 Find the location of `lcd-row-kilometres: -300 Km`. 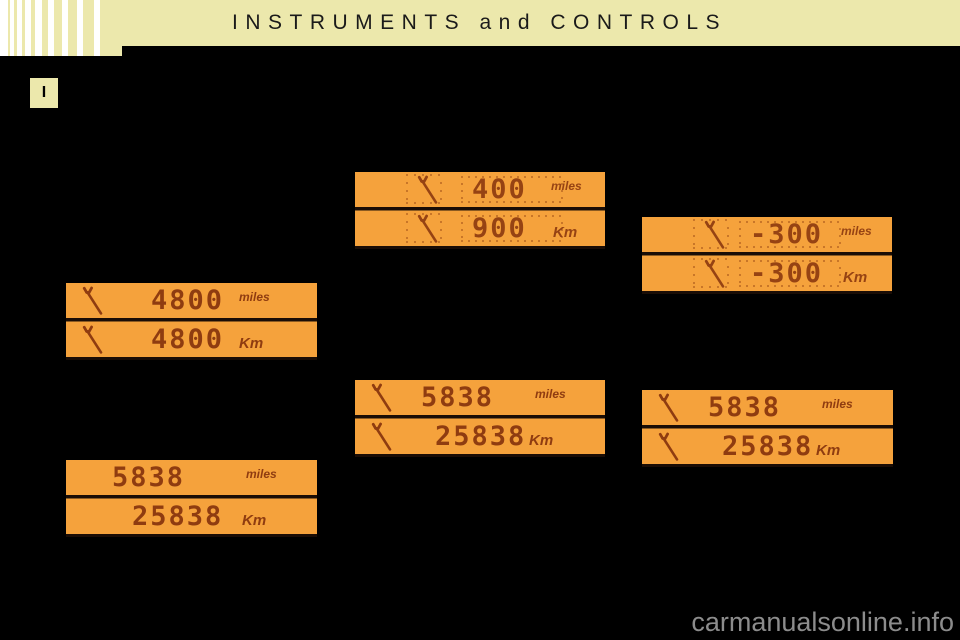

lcd-row-kilometres: -300 Km is located at coordinates (767, 273).